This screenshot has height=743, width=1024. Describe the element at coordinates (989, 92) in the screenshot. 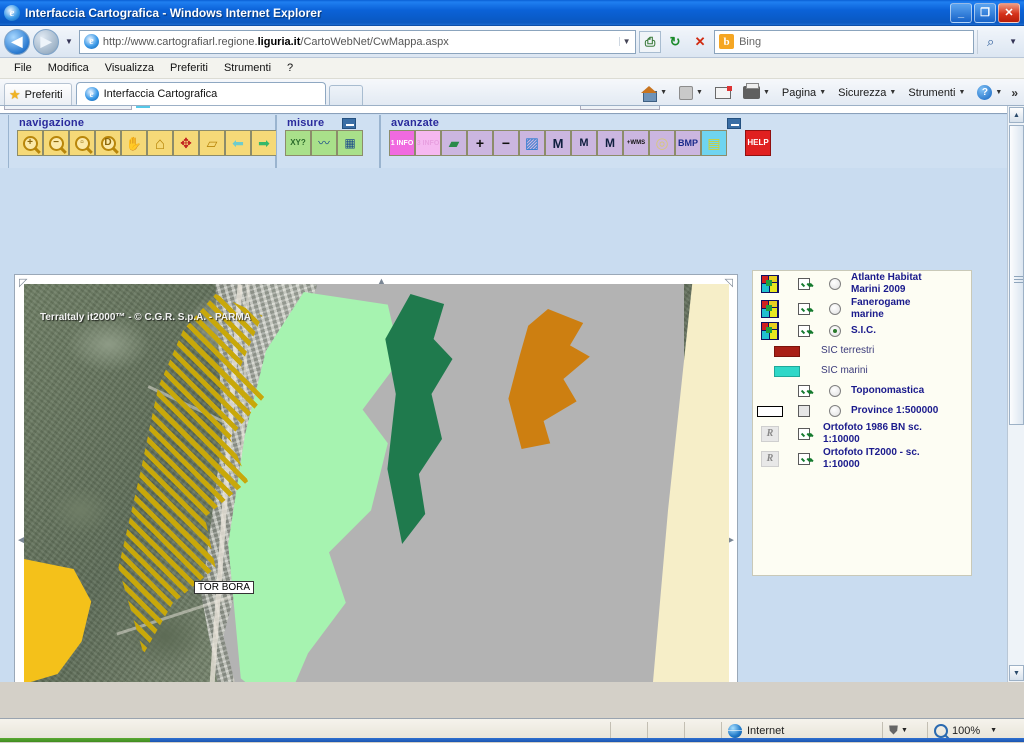

I see `help-menu: ?▼` at that location.